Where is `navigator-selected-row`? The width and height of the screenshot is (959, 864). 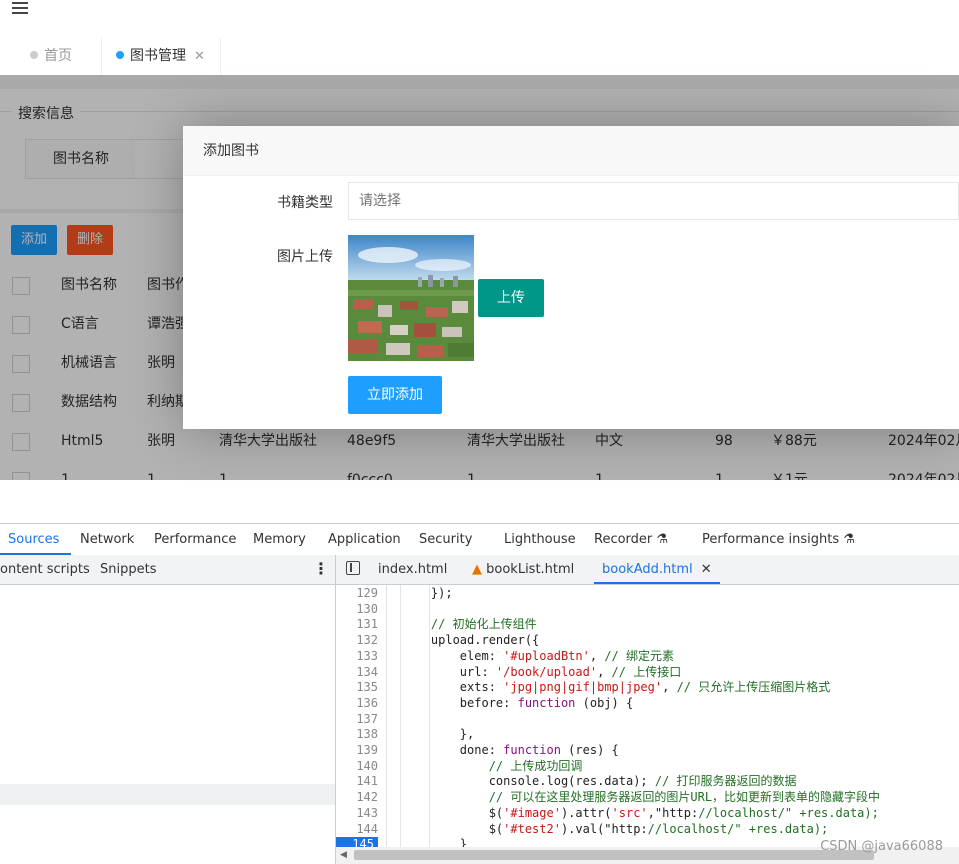
navigator-selected-row is located at coordinates (167, 794).